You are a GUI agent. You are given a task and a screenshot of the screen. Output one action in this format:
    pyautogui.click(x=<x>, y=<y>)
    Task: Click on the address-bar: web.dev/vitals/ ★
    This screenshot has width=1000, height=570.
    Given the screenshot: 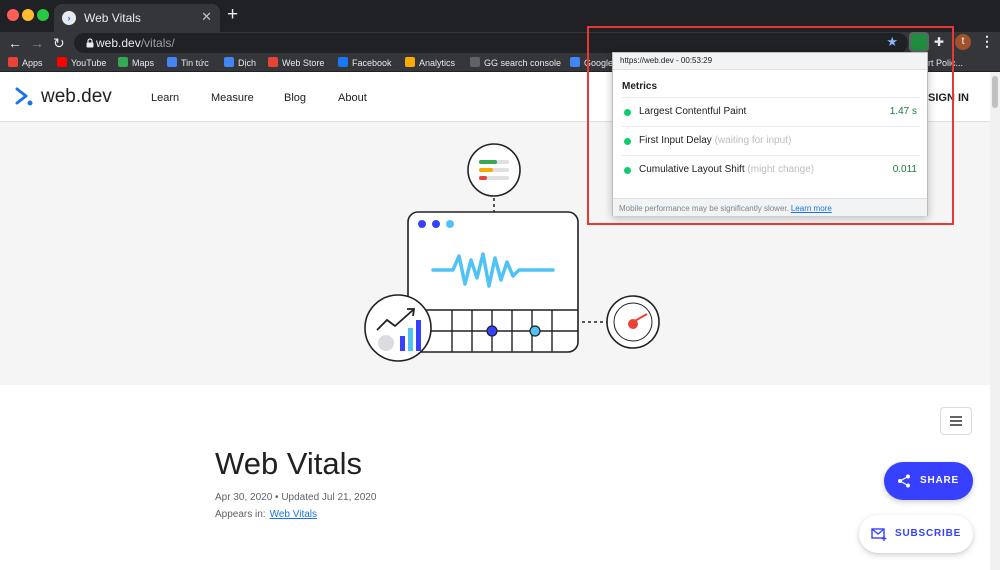 What is the action you would take?
    pyautogui.click(x=491, y=43)
    